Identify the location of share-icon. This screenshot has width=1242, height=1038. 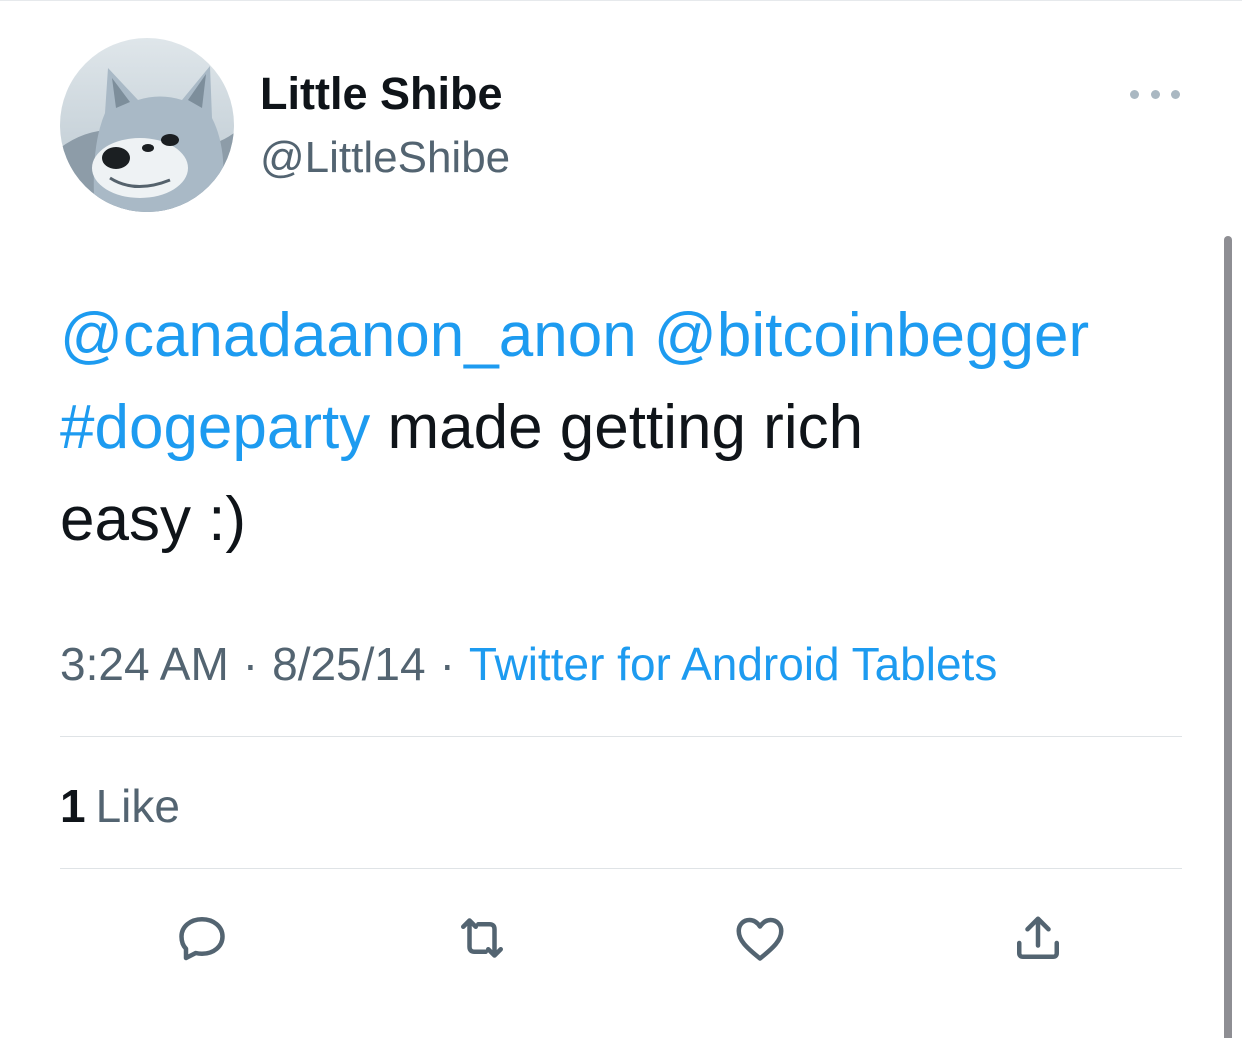
(1038, 937).